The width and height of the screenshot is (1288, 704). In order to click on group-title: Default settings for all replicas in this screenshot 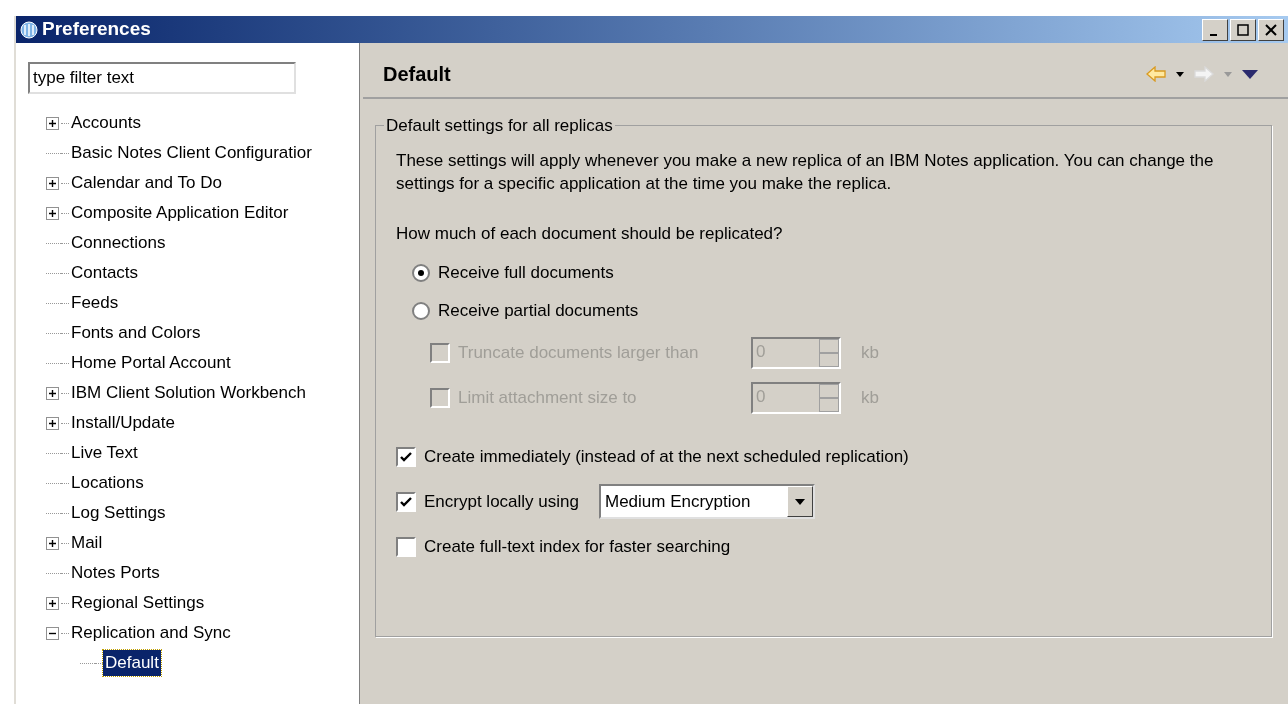, I will do `click(499, 126)`.